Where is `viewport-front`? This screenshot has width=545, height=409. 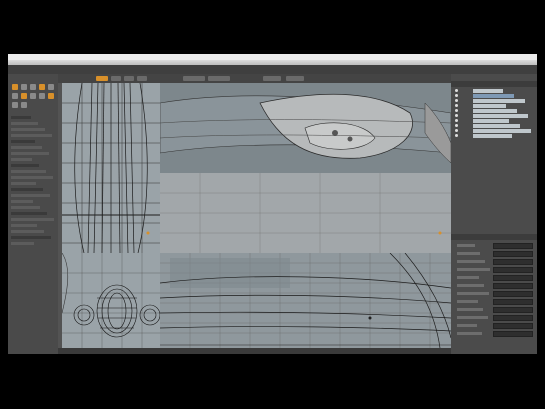 viewport-front is located at coordinates (111, 168).